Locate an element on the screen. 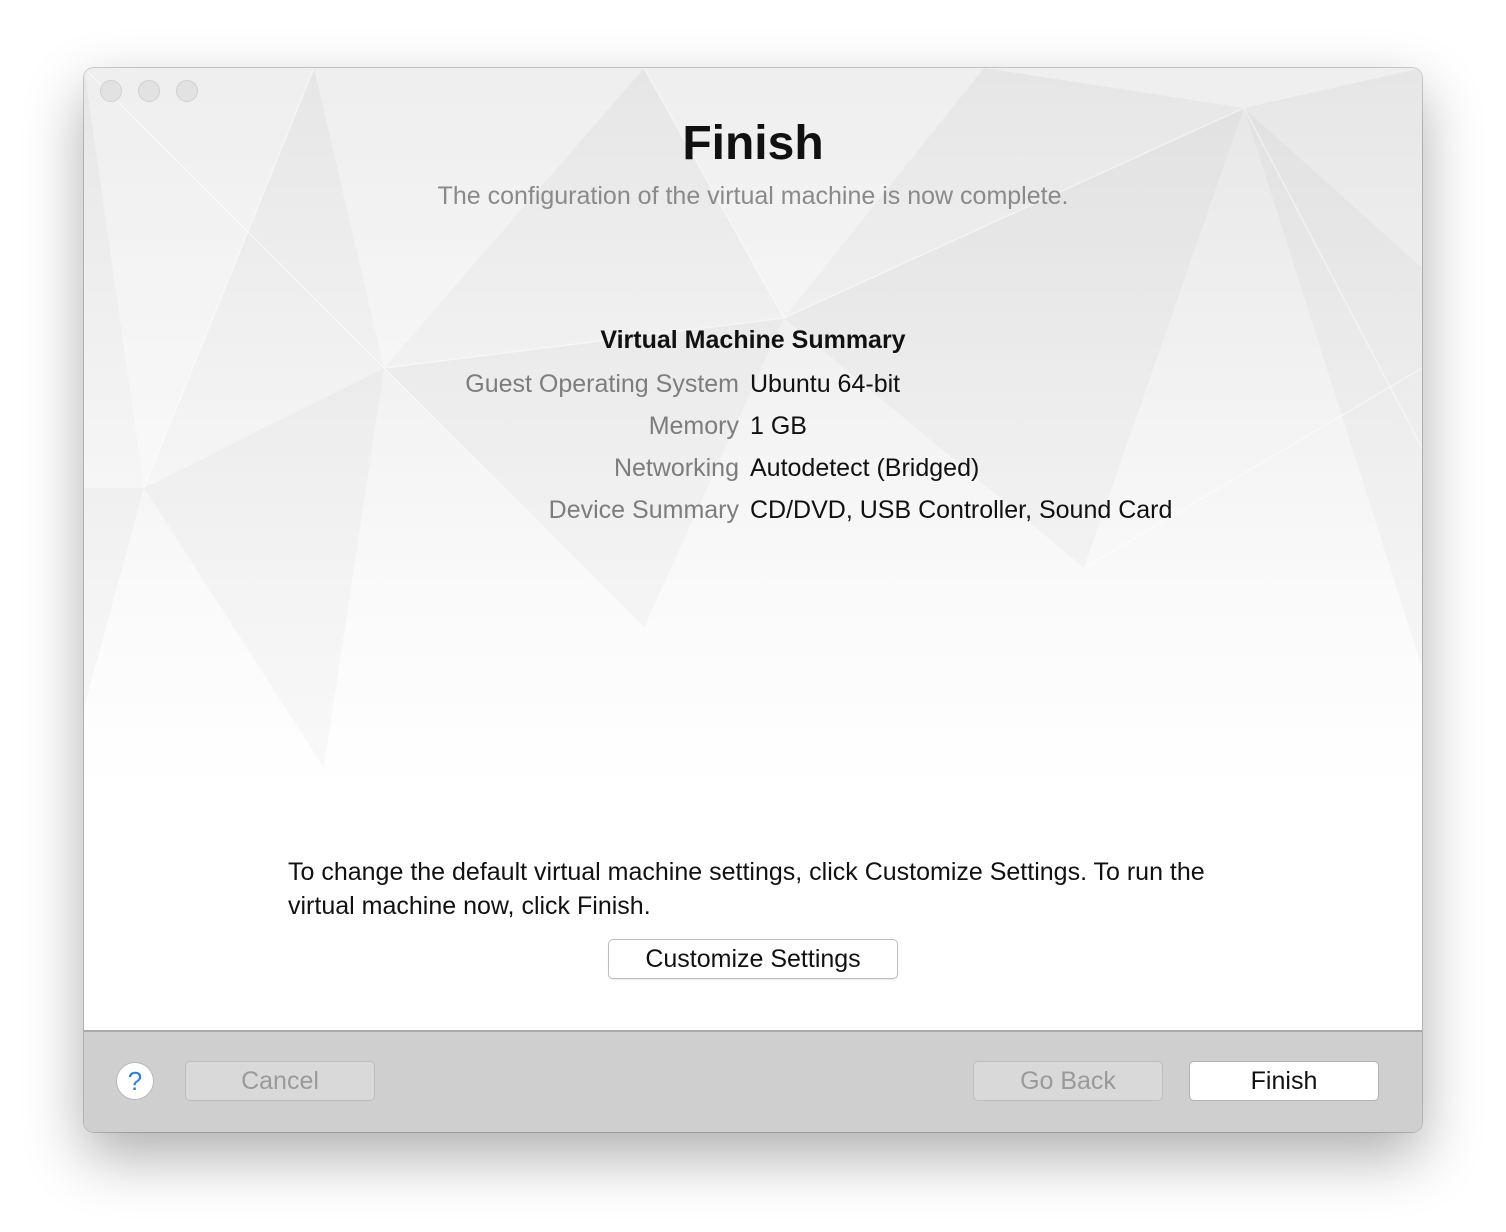  summary-value: Autodetect (Bridged) is located at coordinates (865, 468).